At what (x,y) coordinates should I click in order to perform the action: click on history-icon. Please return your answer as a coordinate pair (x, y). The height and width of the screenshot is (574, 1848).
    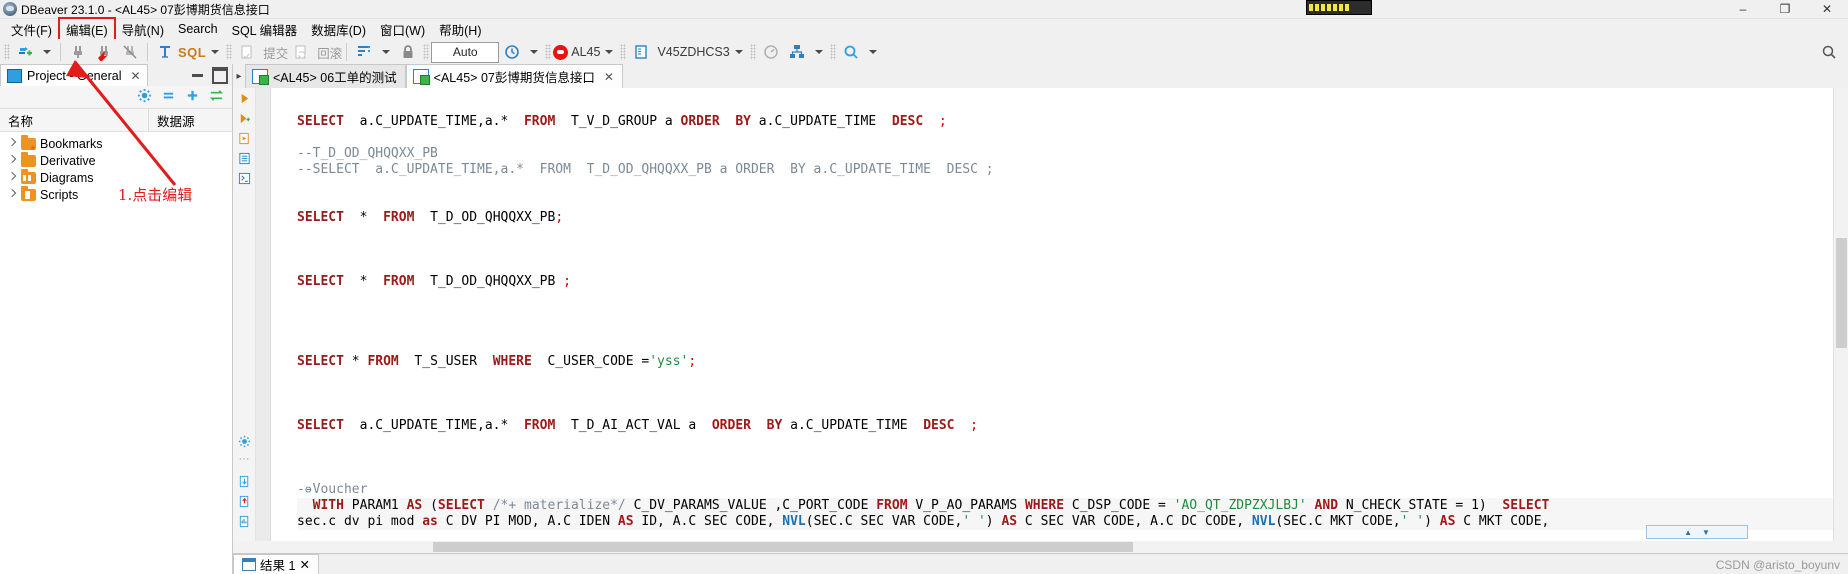
    Looking at the image, I should click on (512, 52).